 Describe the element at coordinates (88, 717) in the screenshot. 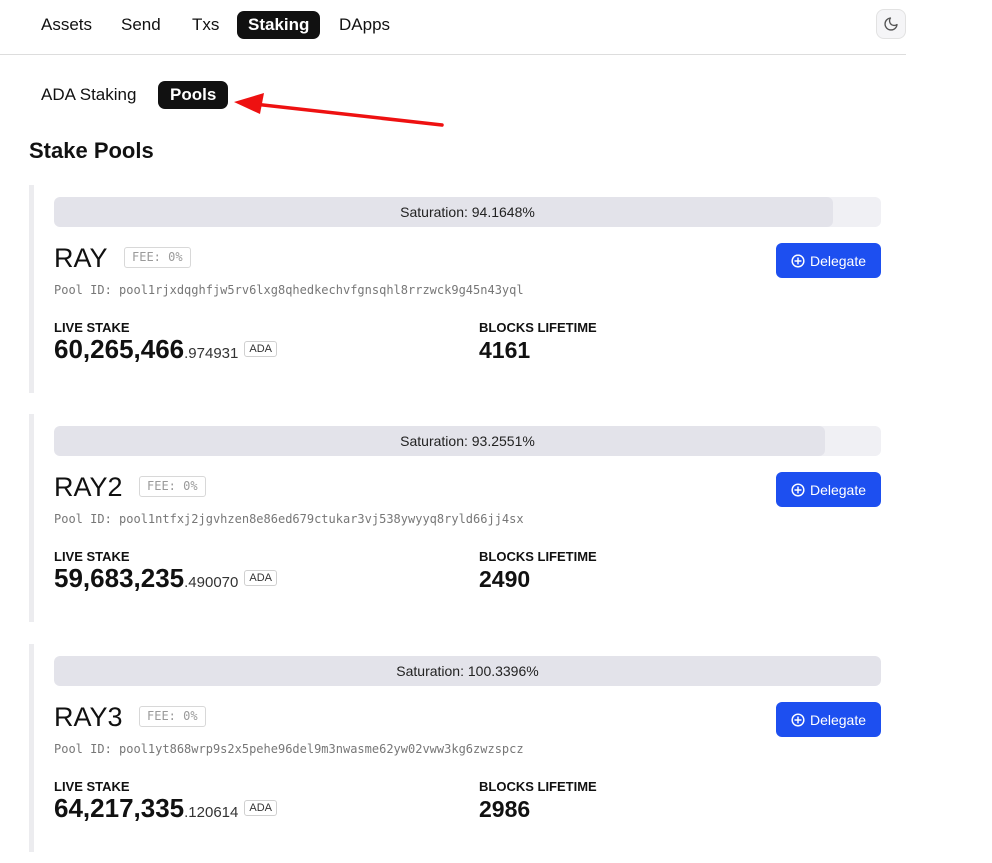

I see `pool-name: RAY3` at that location.